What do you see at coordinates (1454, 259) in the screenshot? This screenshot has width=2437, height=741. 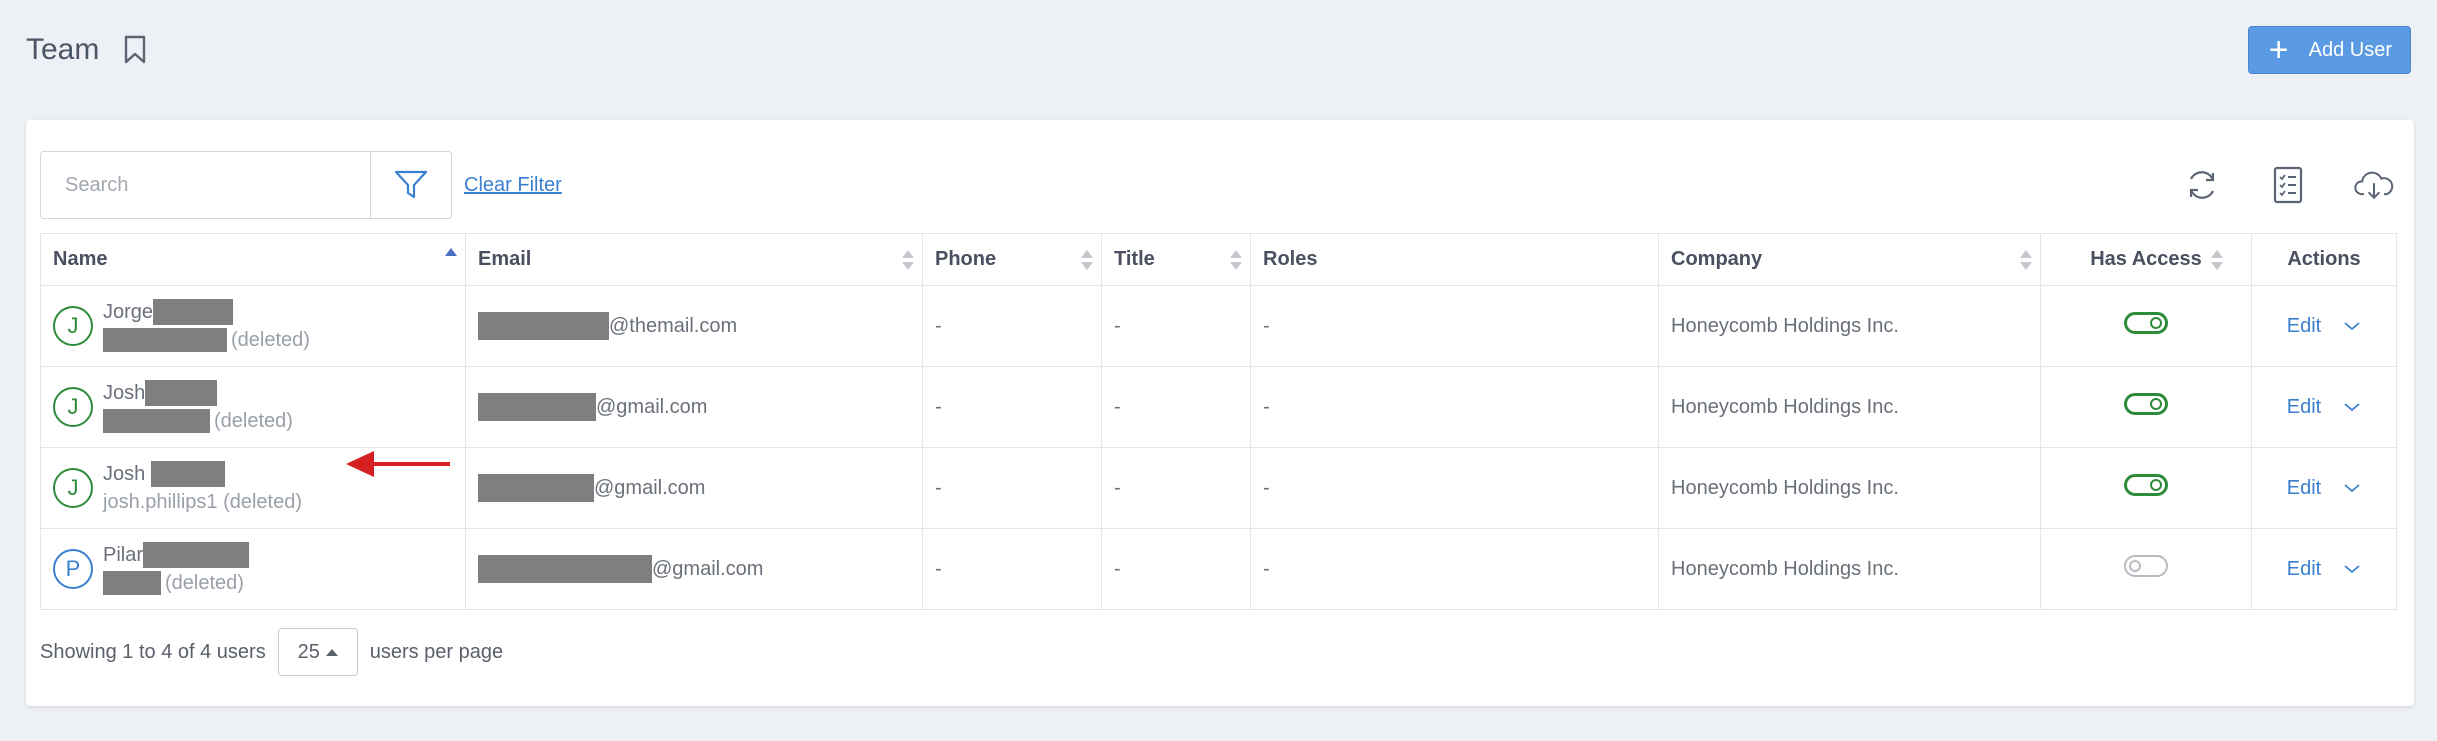 I see `column-header-roles: Roles` at bounding box center [1454, 259].